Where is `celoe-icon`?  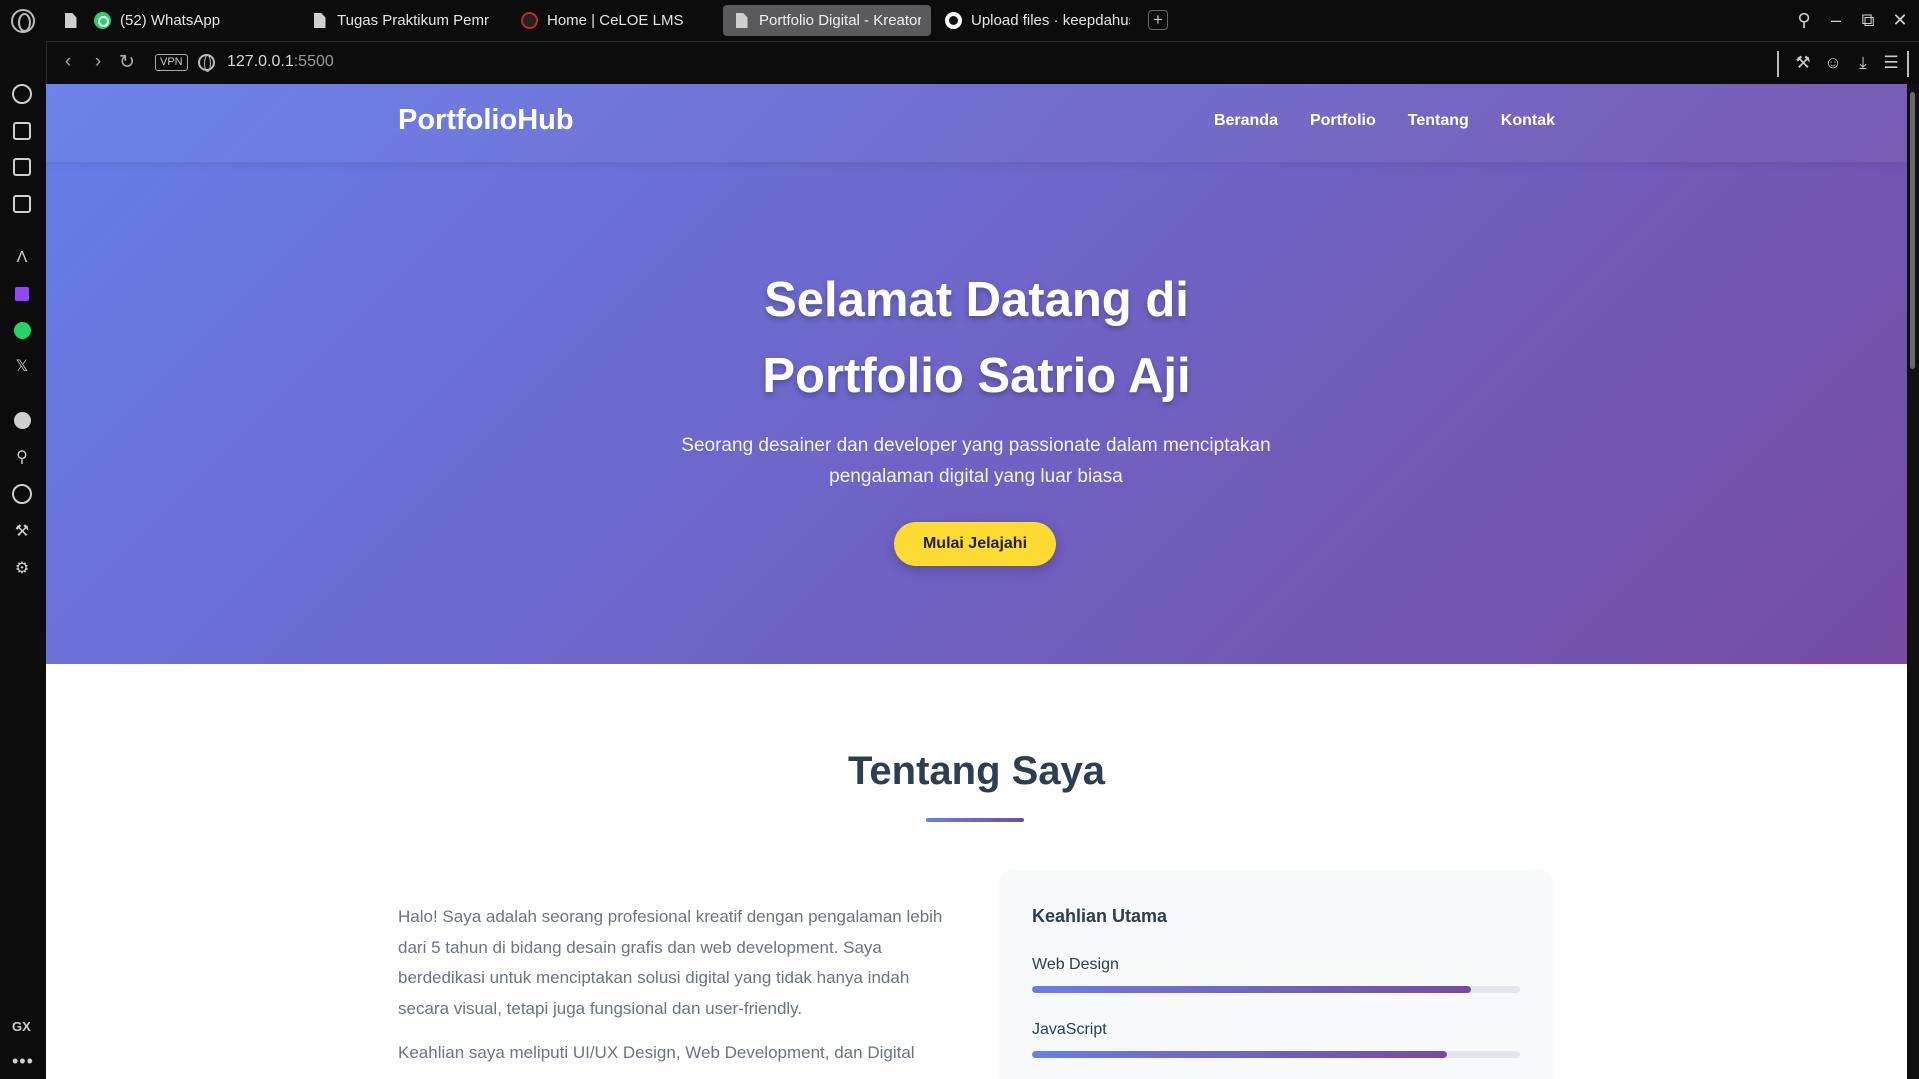 celoe-icon is located at coordinates (529, 20).